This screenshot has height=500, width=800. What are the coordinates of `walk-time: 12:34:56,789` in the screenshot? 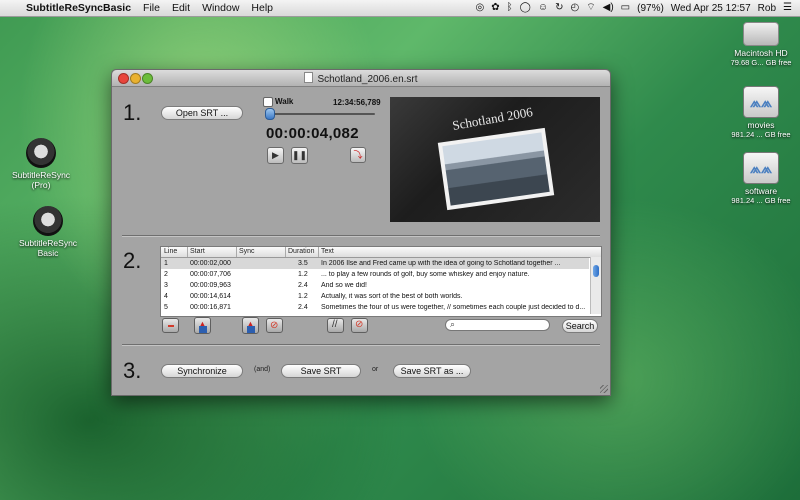 It's located at (357, 102).